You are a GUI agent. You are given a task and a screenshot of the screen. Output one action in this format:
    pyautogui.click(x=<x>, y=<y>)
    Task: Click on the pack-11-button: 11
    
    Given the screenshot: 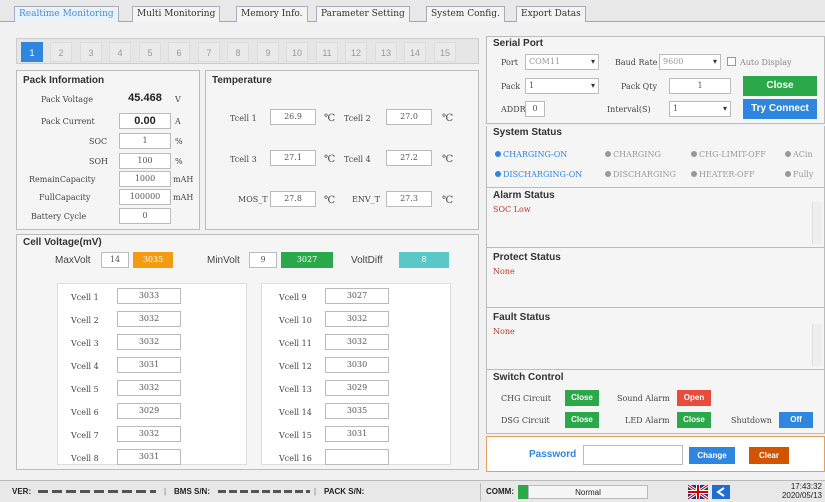 What is the action you would take?
    pyautogui.click(x=327, y=52)
    